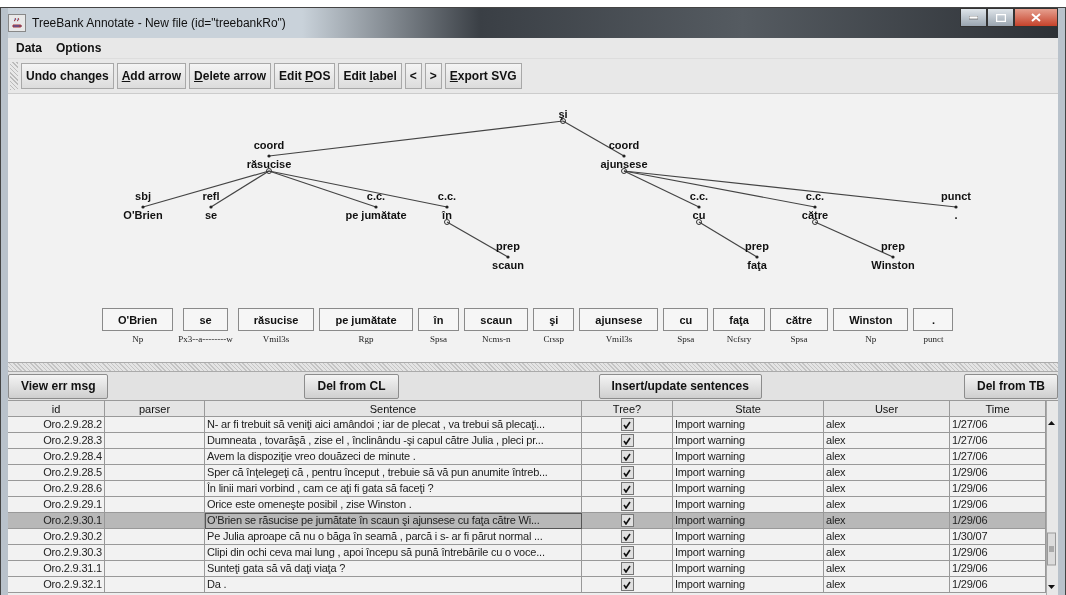  I want to click on relation-label: prep, so click(757, 246).